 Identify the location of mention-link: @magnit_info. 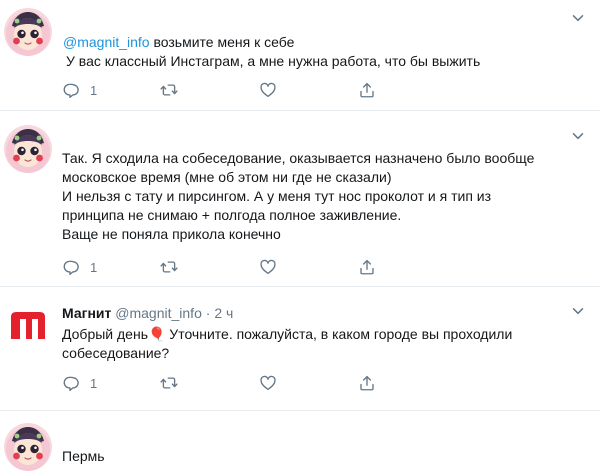
(106, 42).